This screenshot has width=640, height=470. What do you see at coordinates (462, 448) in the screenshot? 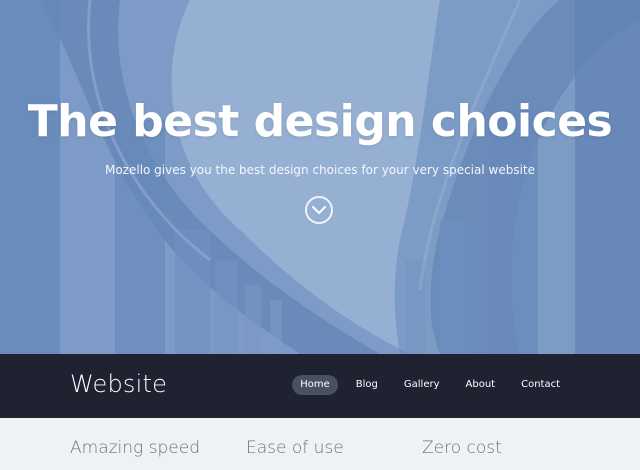
I see `feature-title-cost: Zero cost` at bounding box center [462, 448].